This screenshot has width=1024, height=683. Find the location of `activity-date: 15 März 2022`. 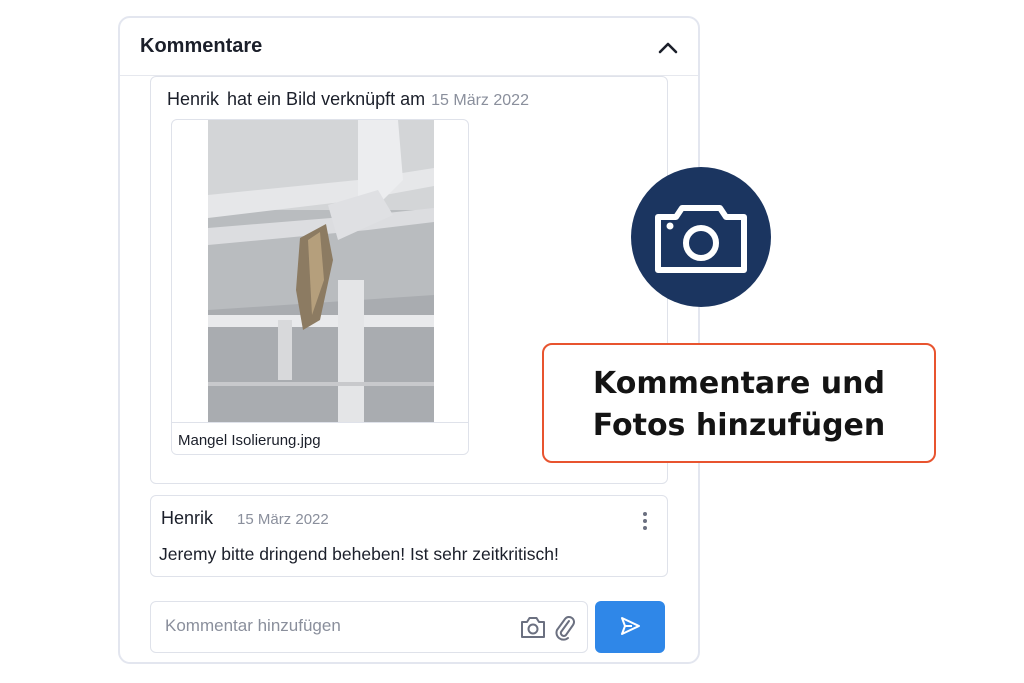

activity-date: 15 März 2022 is located at coordinates (480, 100).